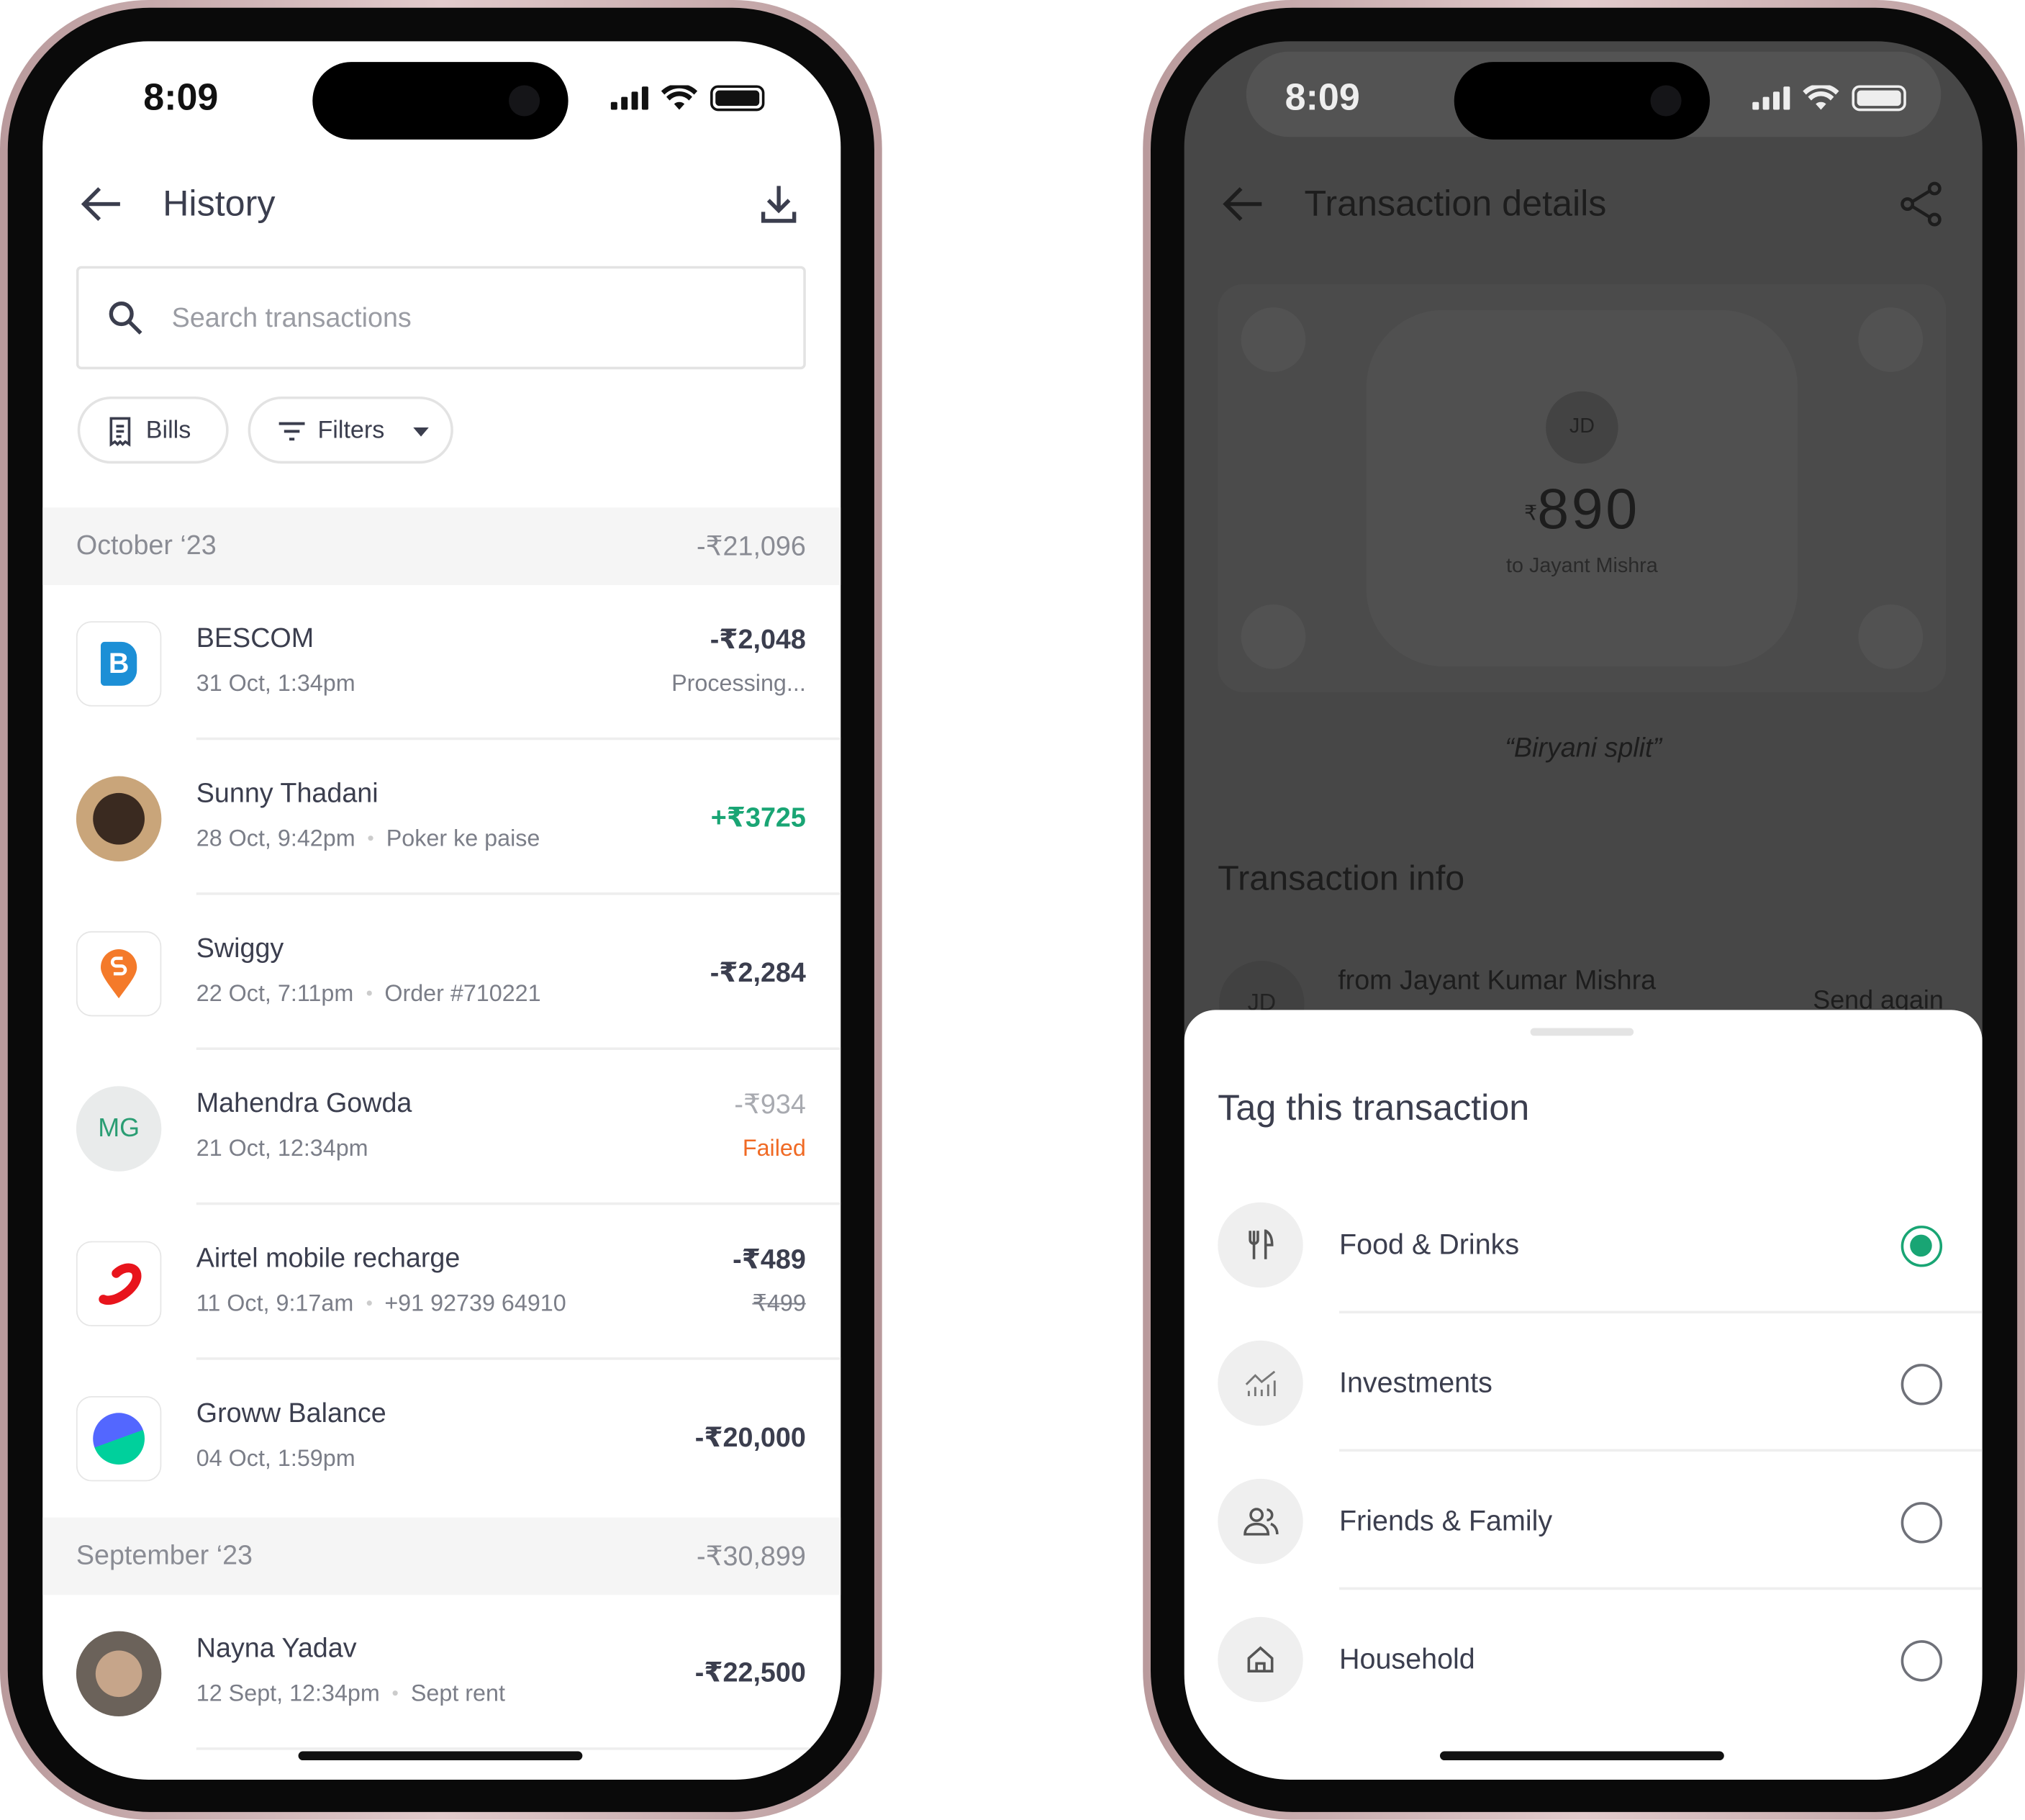 Image resolution: width=2025 pixels, height=1820 pixels. Describe the element at coordinates (1583, 748) in the screenshot. I see `transaction-note: “Biryani split”` at that location.